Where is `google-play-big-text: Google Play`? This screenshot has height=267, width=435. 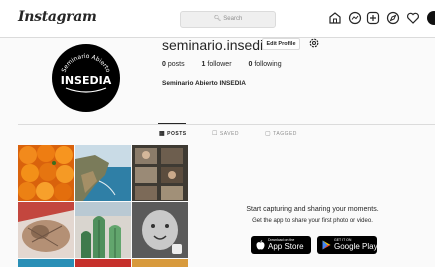
google-play-big-text: Google Play is located at coordinates (356, 246).